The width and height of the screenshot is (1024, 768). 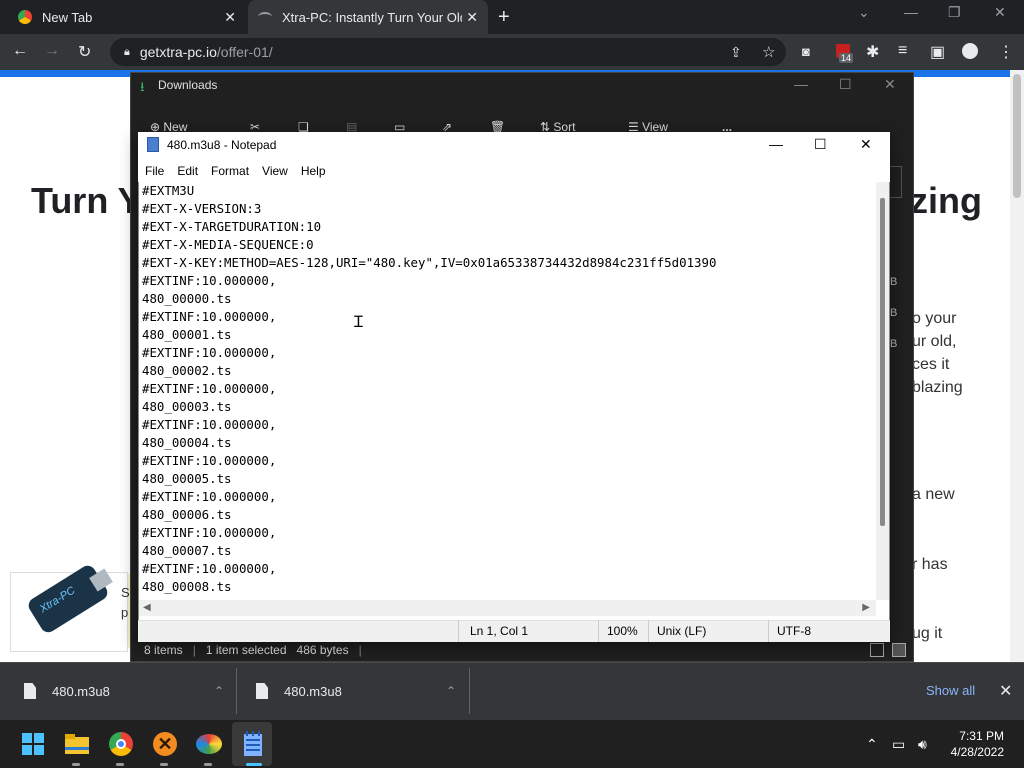 What do you see at coordinates (33, 744) in the screenshot?
I see `start-icon` at bounding box center [33, 744].